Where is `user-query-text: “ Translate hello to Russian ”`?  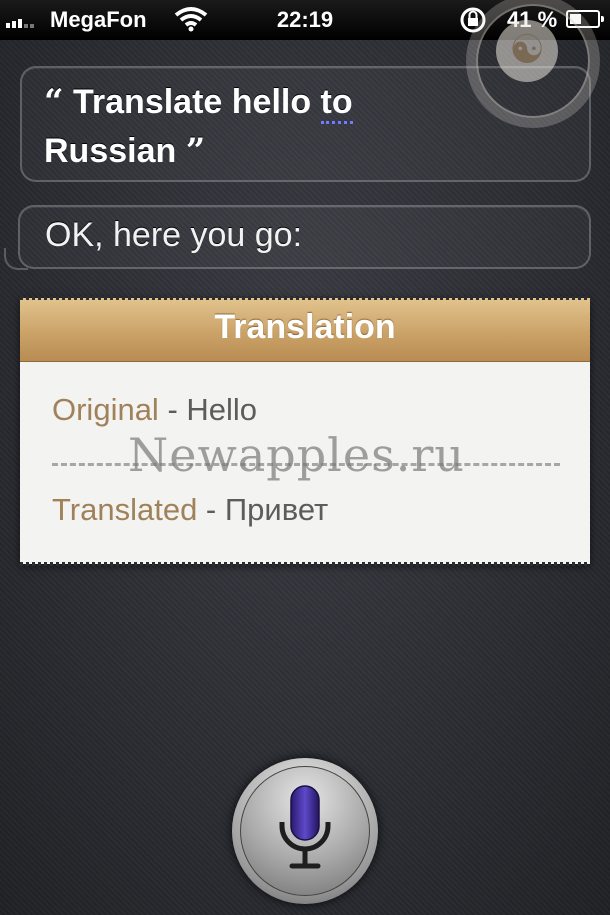 user-query-text: “ Translate hello to Russian ” is located at coordinates (244, 127).